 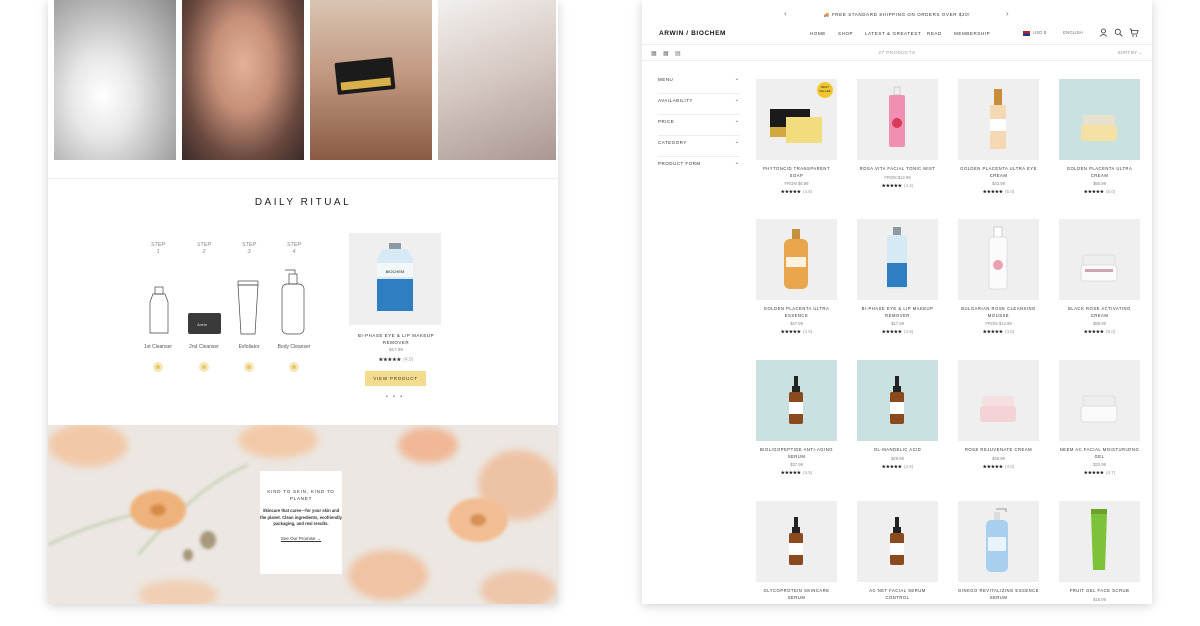 What do you see at coordinates (248, 308) in the screenshot?
I see `tube-illustration` at bounding box center [248, 308].